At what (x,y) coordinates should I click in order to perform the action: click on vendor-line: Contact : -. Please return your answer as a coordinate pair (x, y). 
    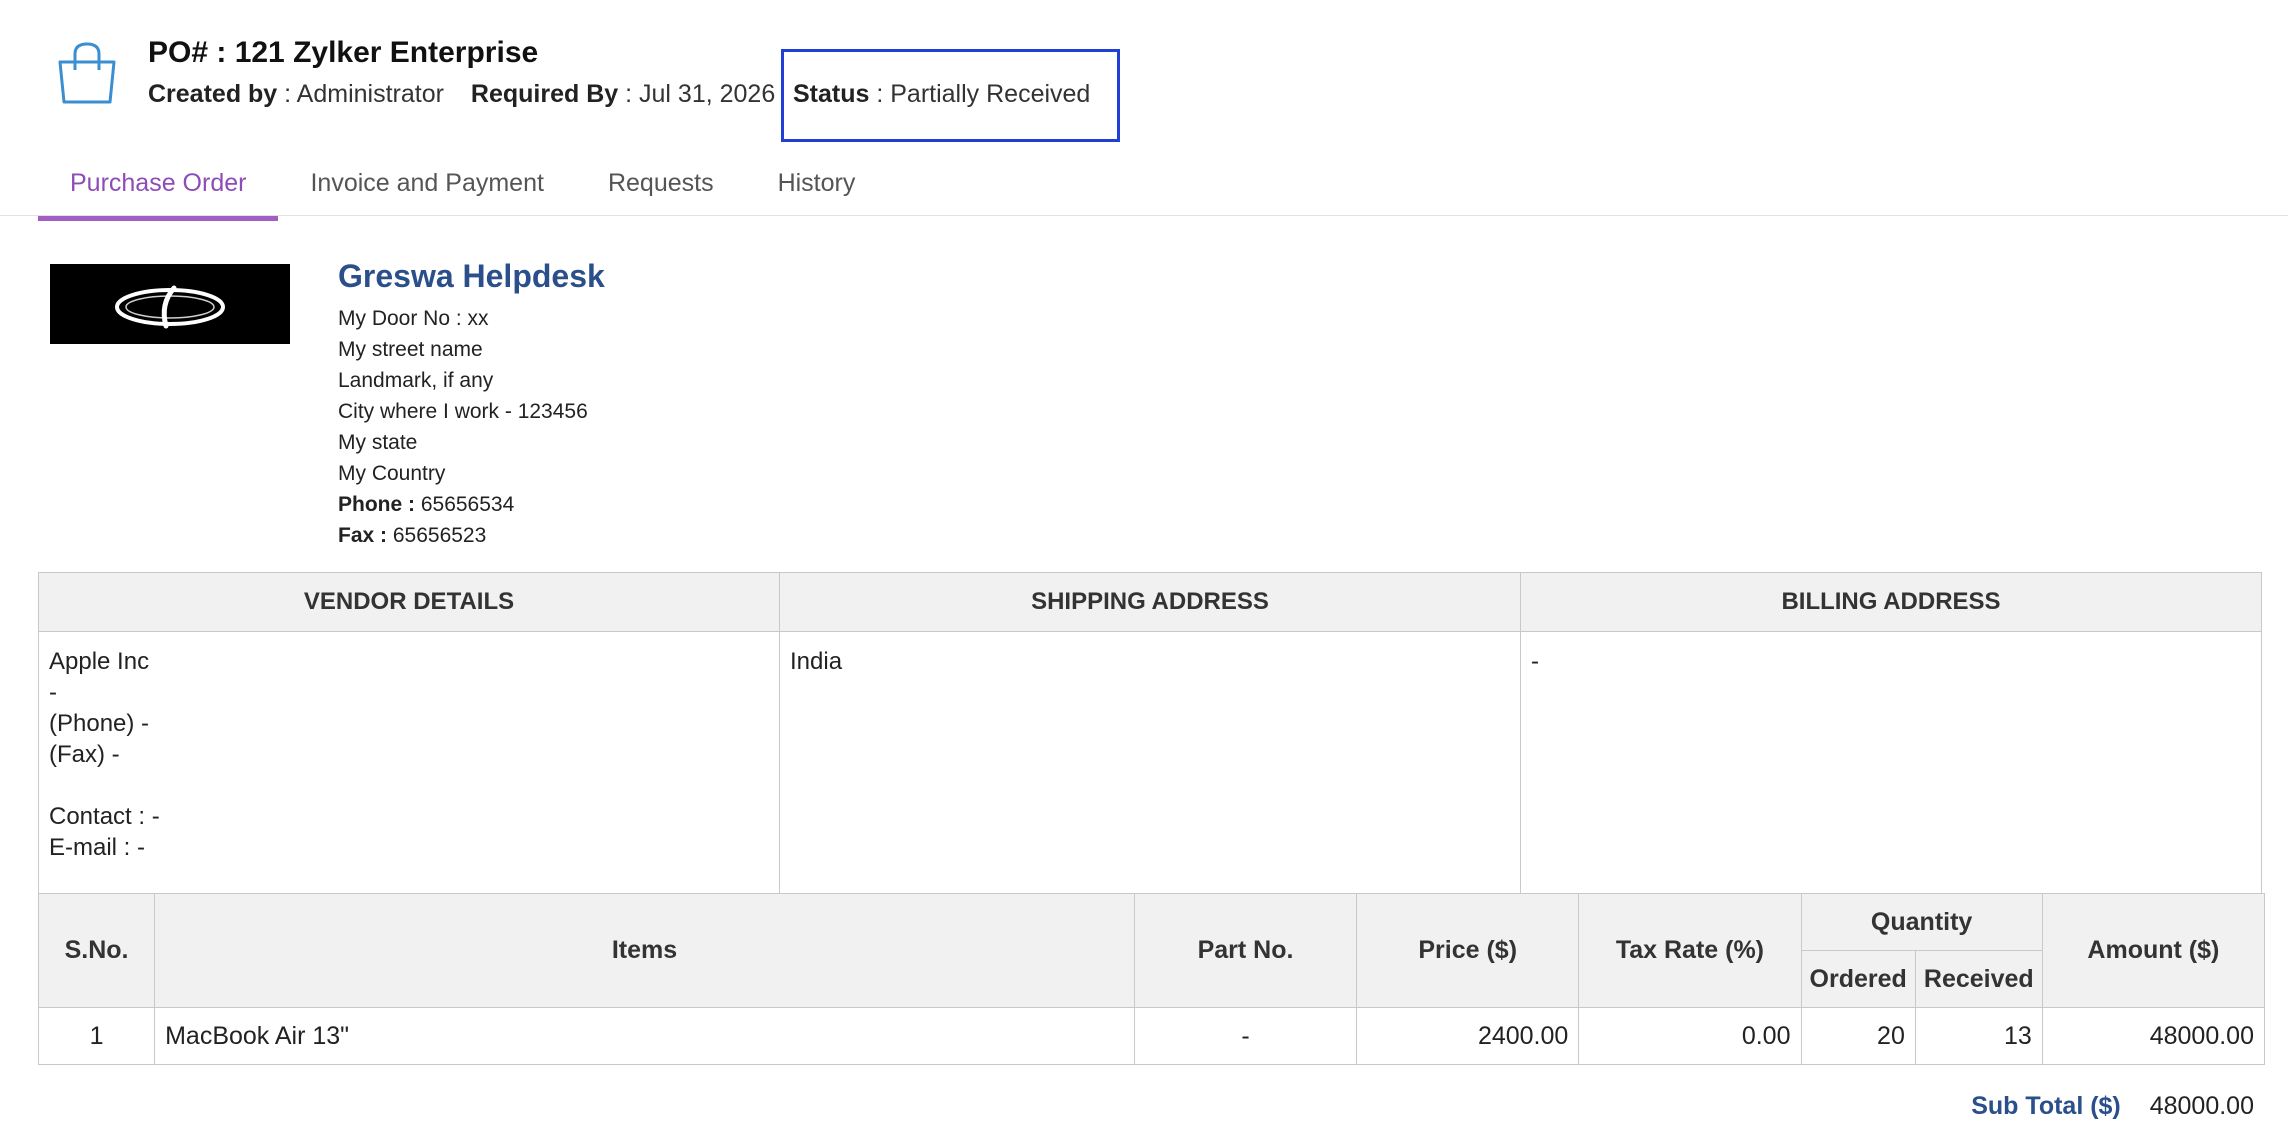
    Looking at the image, I should click on (104, 816).